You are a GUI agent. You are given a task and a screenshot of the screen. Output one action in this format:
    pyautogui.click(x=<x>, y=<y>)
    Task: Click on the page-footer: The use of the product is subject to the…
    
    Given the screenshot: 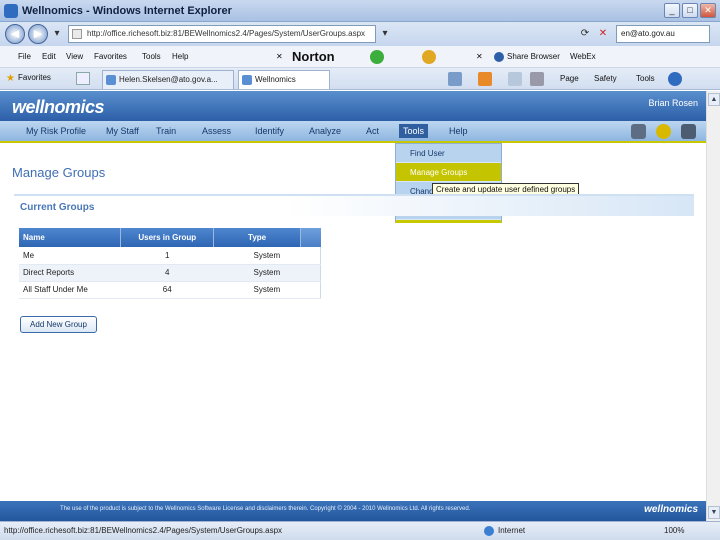 What is the action you would take?
    pyautogui.click(x=353, y=511)
    